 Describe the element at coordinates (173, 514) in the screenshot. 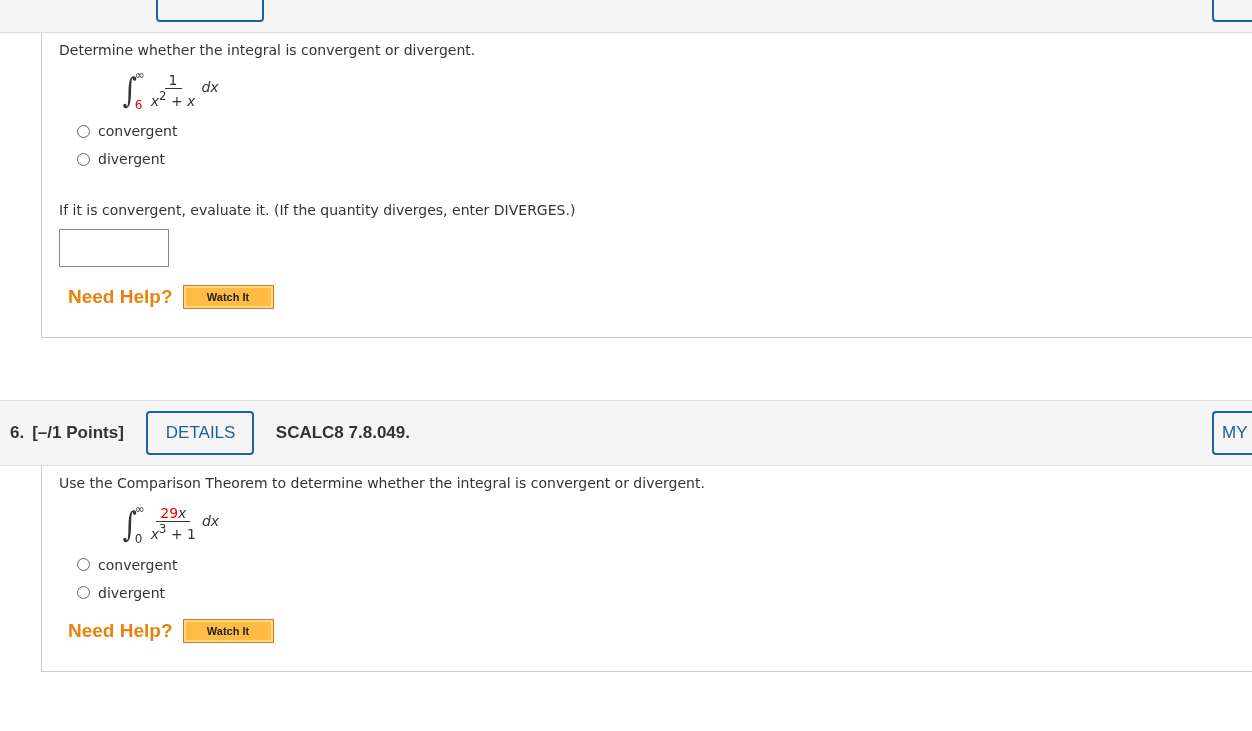

I see `numerator: 29x` at that location.